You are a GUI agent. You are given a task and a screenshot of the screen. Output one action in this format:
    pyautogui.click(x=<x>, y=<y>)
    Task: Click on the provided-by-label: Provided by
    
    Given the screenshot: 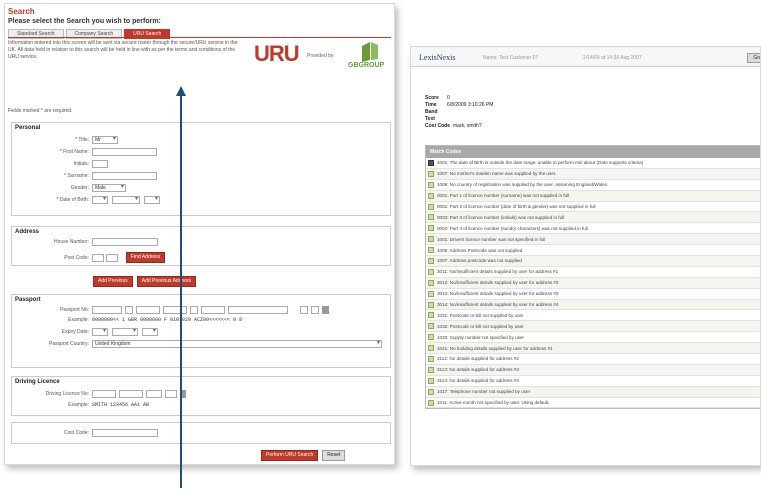 What is the action you would take?
    pyautogui.click(x=320, y=56)
    